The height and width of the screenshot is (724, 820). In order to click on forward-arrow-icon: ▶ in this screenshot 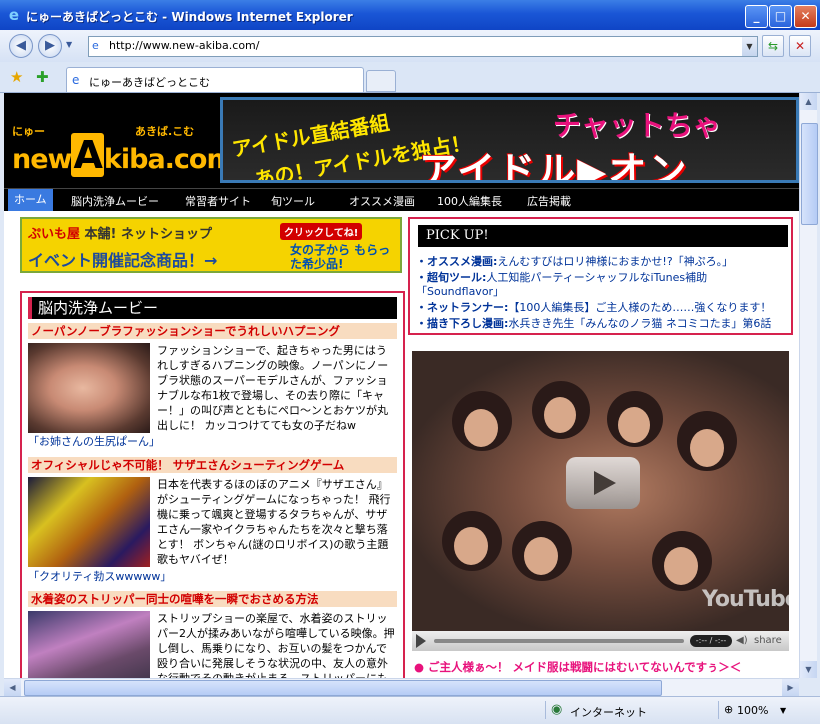, I will do `click(50, 46)`.